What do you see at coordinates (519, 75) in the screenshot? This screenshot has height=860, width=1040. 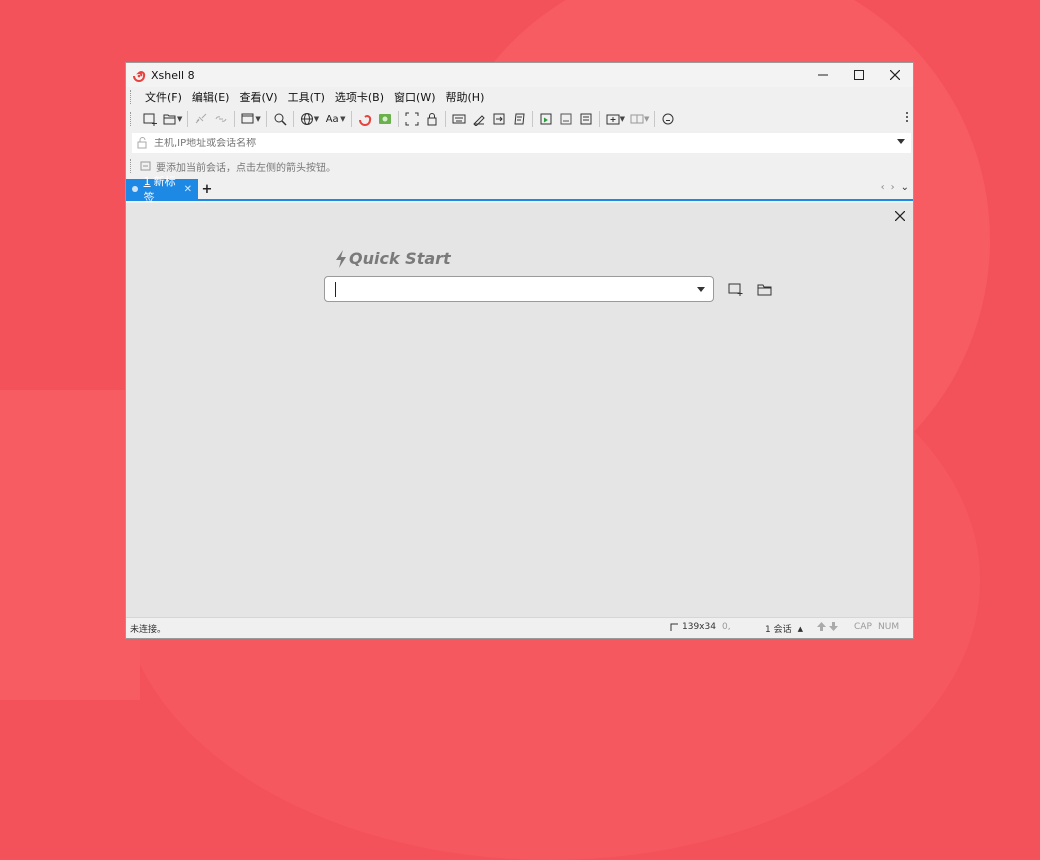 I see `title-bar: Xshell 8` at bounding box center [519, 75].